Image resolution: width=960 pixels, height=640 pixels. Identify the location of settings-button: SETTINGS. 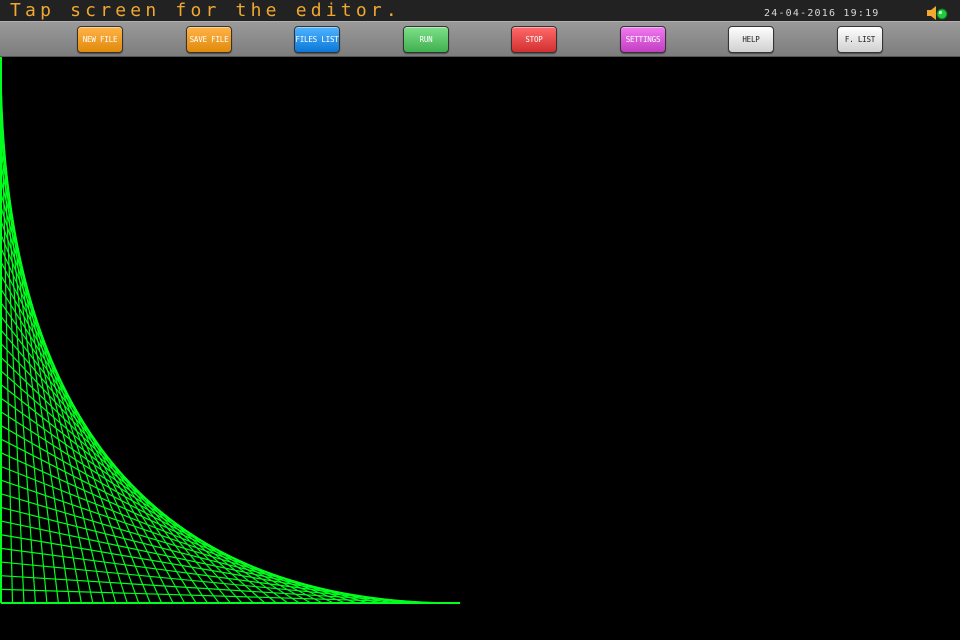
(643, 39).